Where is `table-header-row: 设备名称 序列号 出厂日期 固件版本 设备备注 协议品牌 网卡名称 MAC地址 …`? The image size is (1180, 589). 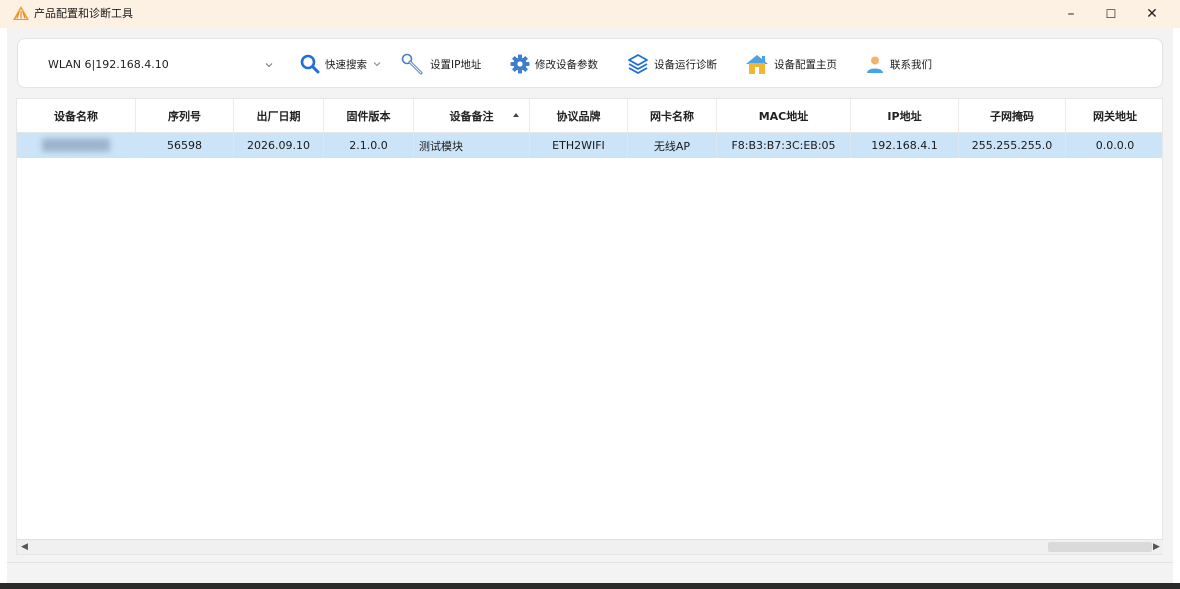 table-header-row: 设备名称 序列号 出厂日期 固件版本 设备备注 协议品牌 网卡名称 MAC地址 … is located at coordinates (589, 116).